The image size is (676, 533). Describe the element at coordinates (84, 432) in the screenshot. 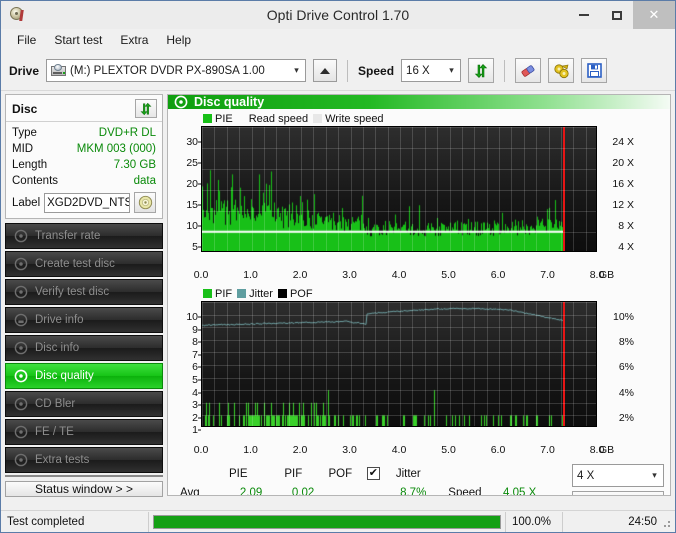

I see `sidebar-item-fe-te: FE / TE` at that location.